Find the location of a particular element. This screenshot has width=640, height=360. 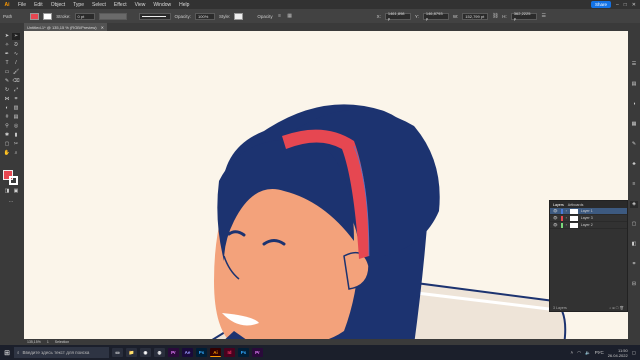

screen-mode-icon: ▣ is located at coordinates (16, 191).